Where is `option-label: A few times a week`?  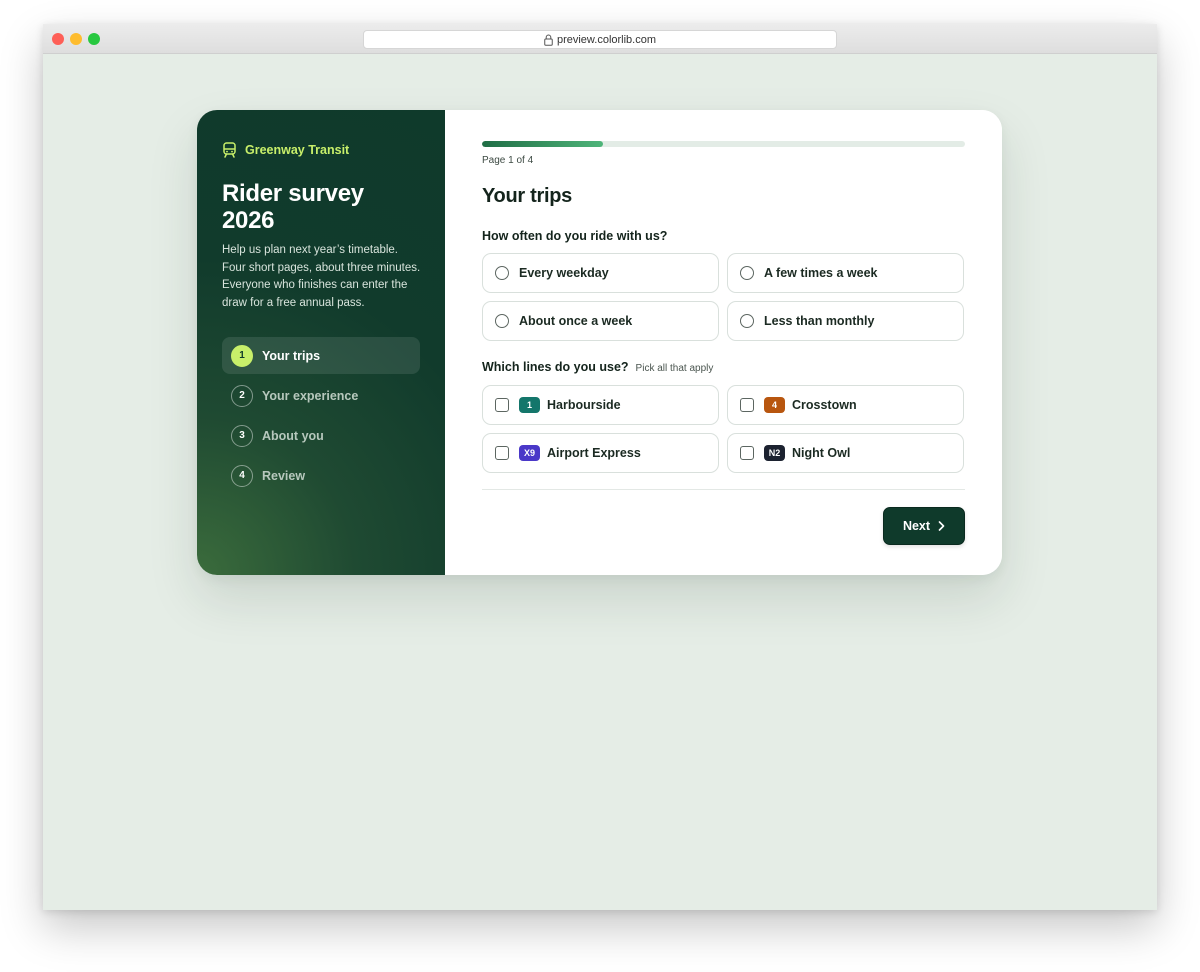 option-label: A few times a week is located at coordinates (821, 273).